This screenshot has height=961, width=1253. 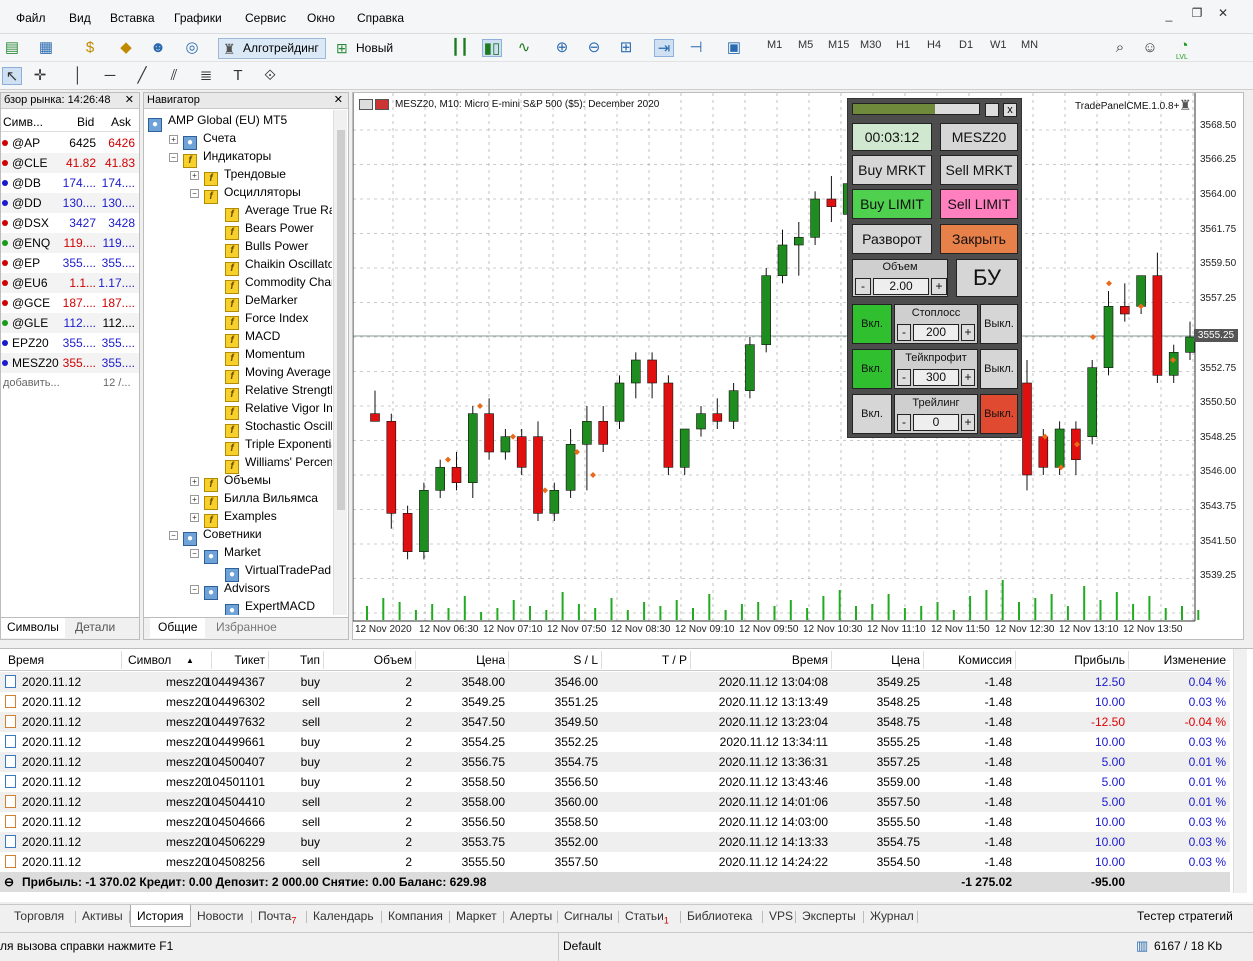 I want to click on navigator-item: fRelative Strength I, so click(x=271, y=391).